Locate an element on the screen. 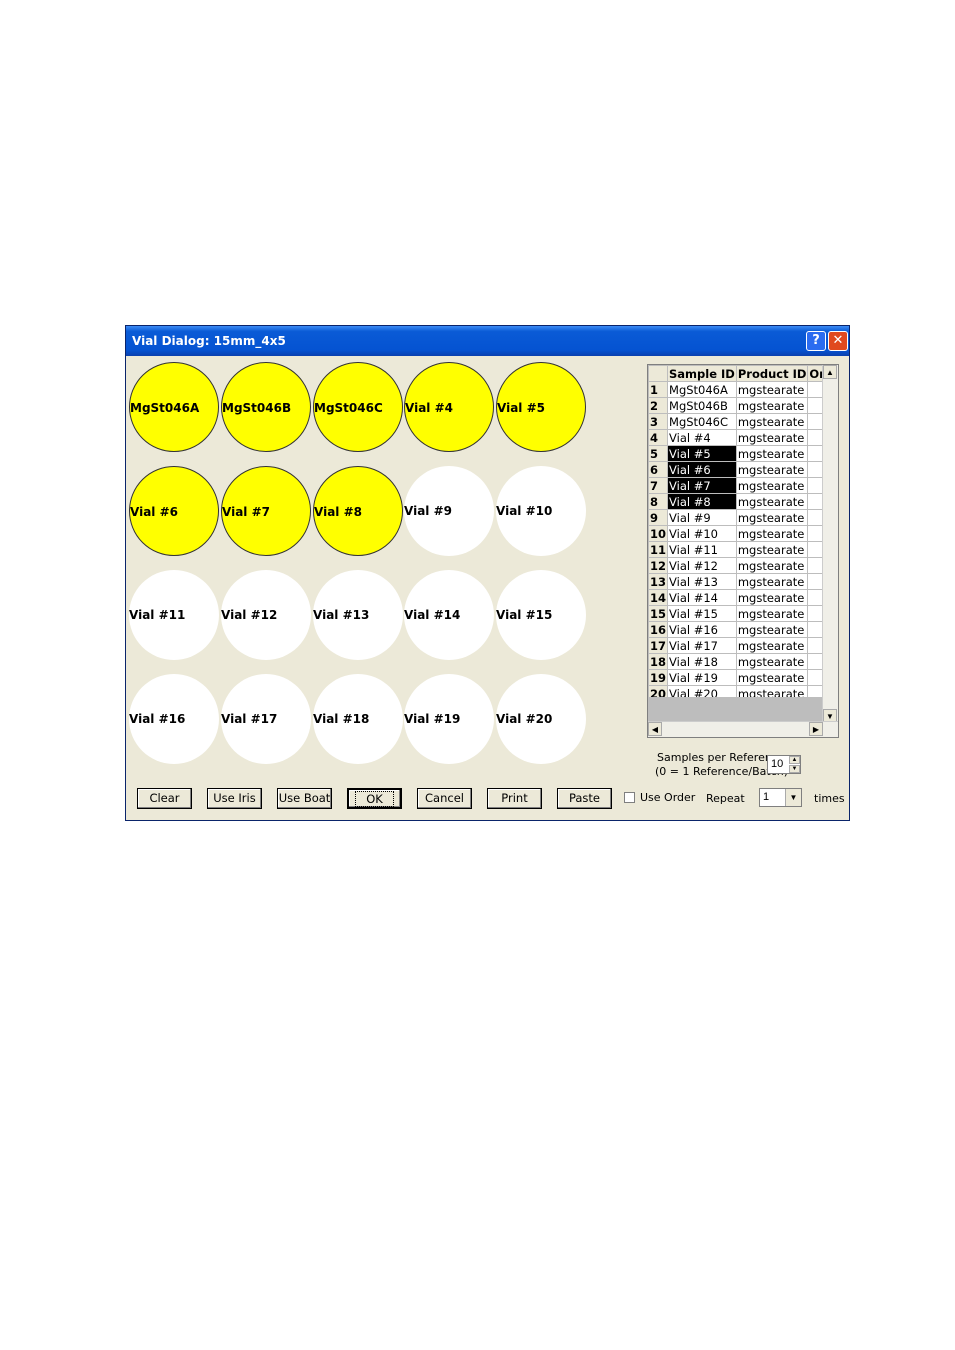  vial-slot: MgSt046B is located at coordinates (266, 407).